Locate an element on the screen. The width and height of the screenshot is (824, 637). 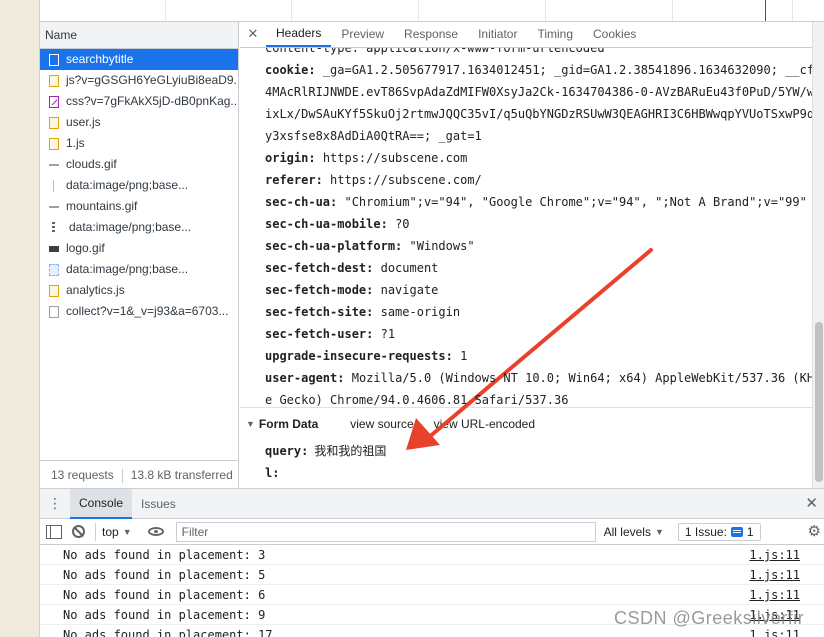
request-name: mountains.gif is located at coordinates (102, 206).